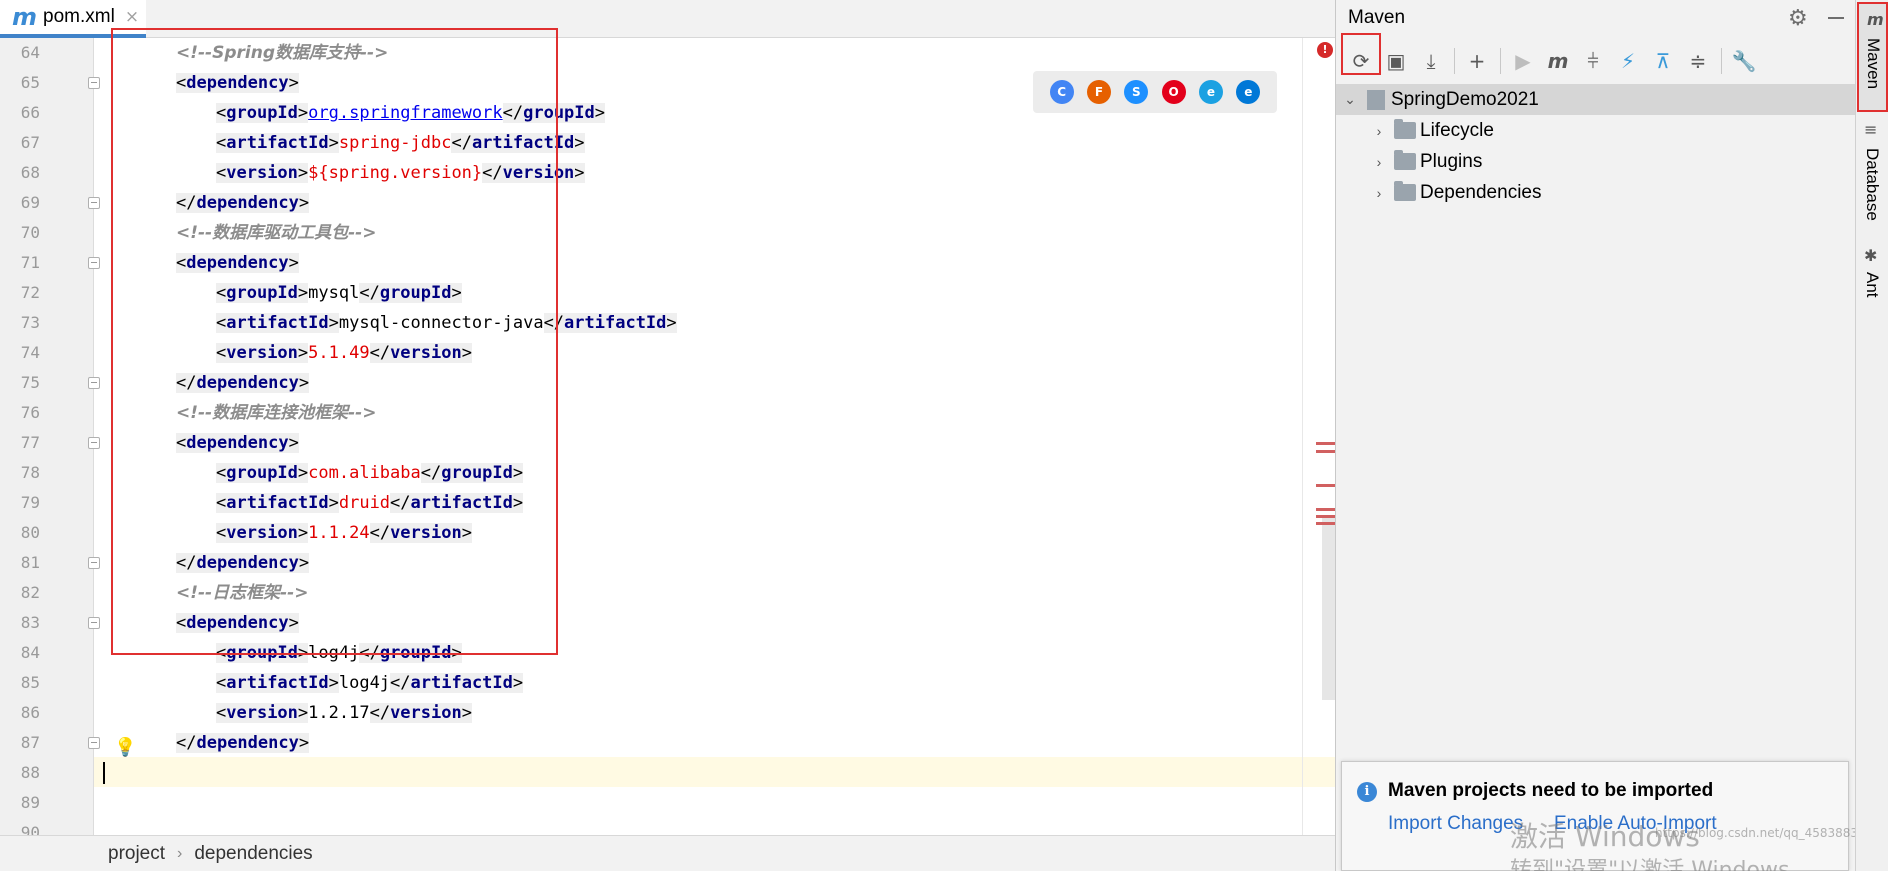 The image size is (1888, 871). What do you see at coordinates (1431, 61) in the screenshot?
I see `download-icon: ⤓` at bounding box center [1431, 61].